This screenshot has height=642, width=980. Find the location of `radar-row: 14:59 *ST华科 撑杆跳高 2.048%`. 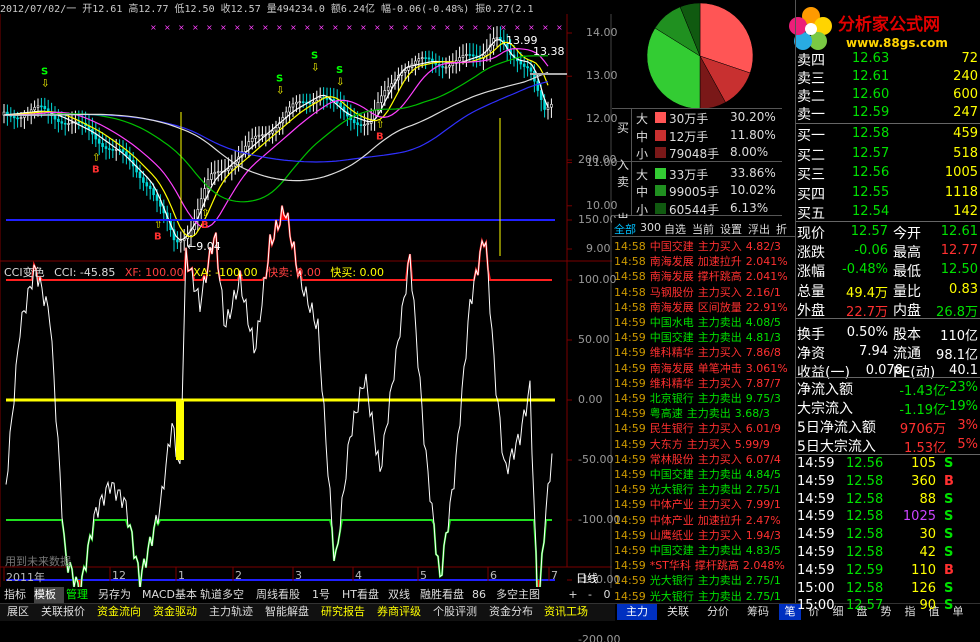

radar-row: 14:59 *ST华科 撑杆跳高 2.048% is located at coordinates (704, 564).